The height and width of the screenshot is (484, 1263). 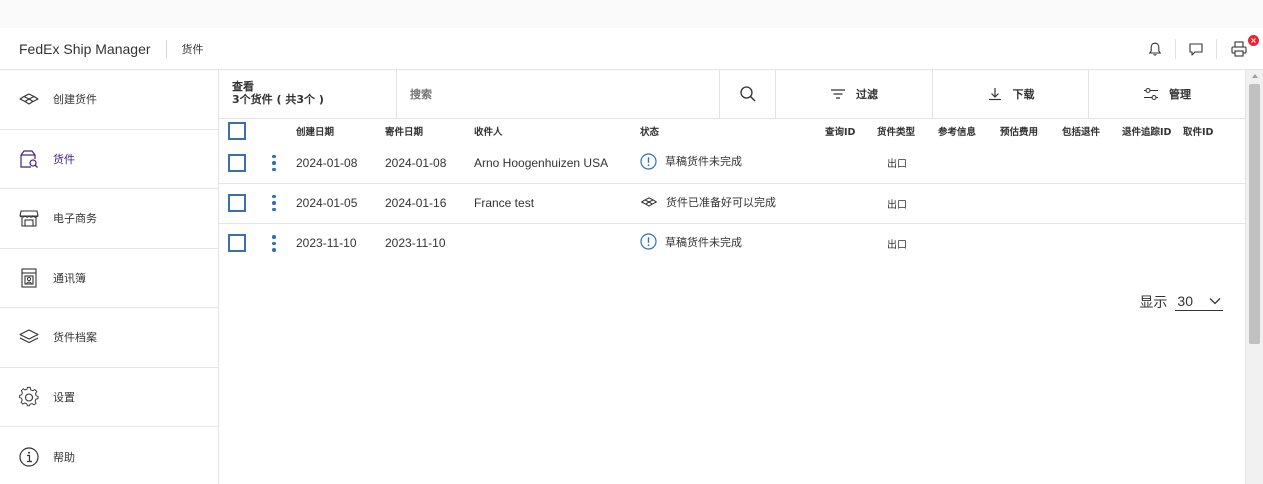 What do you see at coordinates (994, 94) in the screenshot?
I see `download-icon` at bounding box center [994, 94].